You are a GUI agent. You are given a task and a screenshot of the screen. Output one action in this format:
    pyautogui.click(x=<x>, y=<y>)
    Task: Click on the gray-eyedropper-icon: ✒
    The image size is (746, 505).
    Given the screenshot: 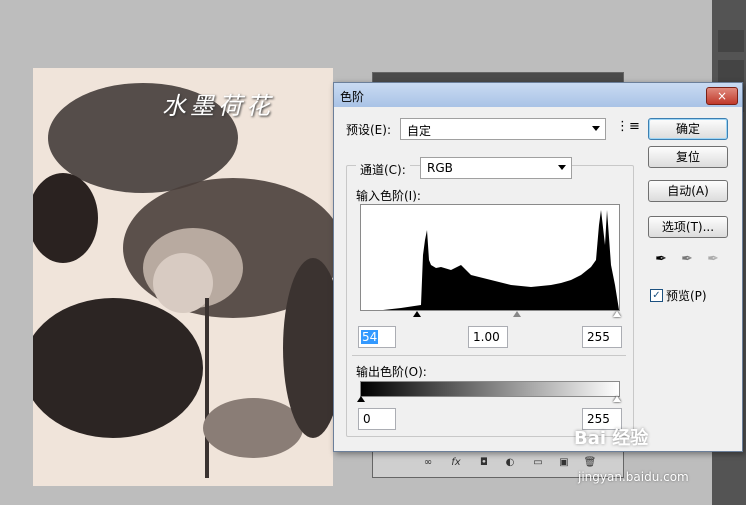 What is the action you would take?
    pyautogui.click(x=687, y=260)
    